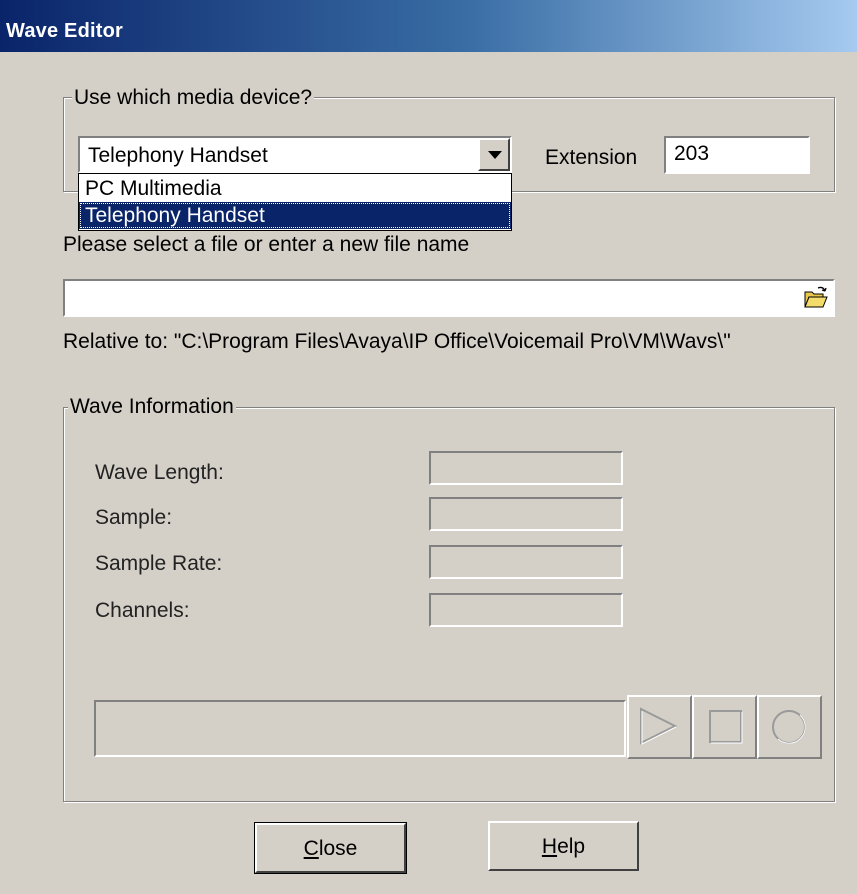  Describe the element at coordinates (737, 155) in the screenshot. I see `extension-input: 203` at that location.